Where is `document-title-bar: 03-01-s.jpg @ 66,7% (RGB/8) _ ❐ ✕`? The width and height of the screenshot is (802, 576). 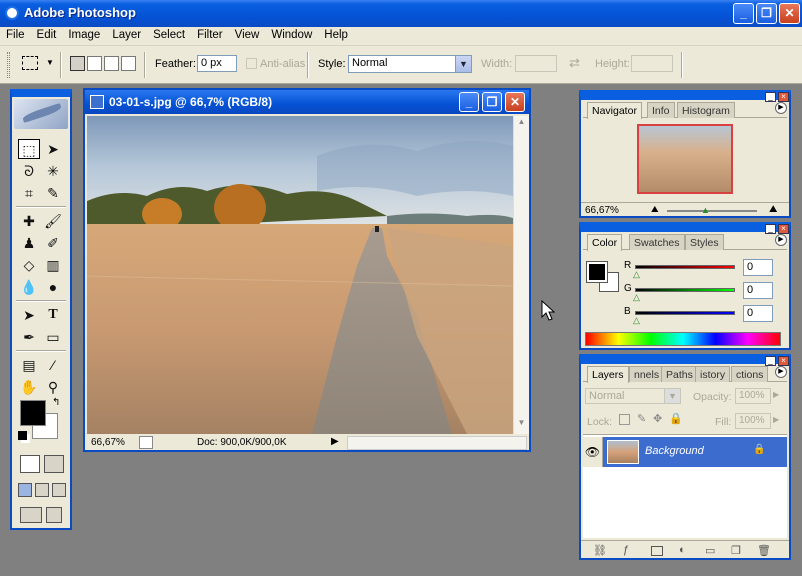 document-title-bar: 03-01-s.jpg @ 66,7% (RGB/8) _ ❐ ✕ is located at coordinates (307, 102).